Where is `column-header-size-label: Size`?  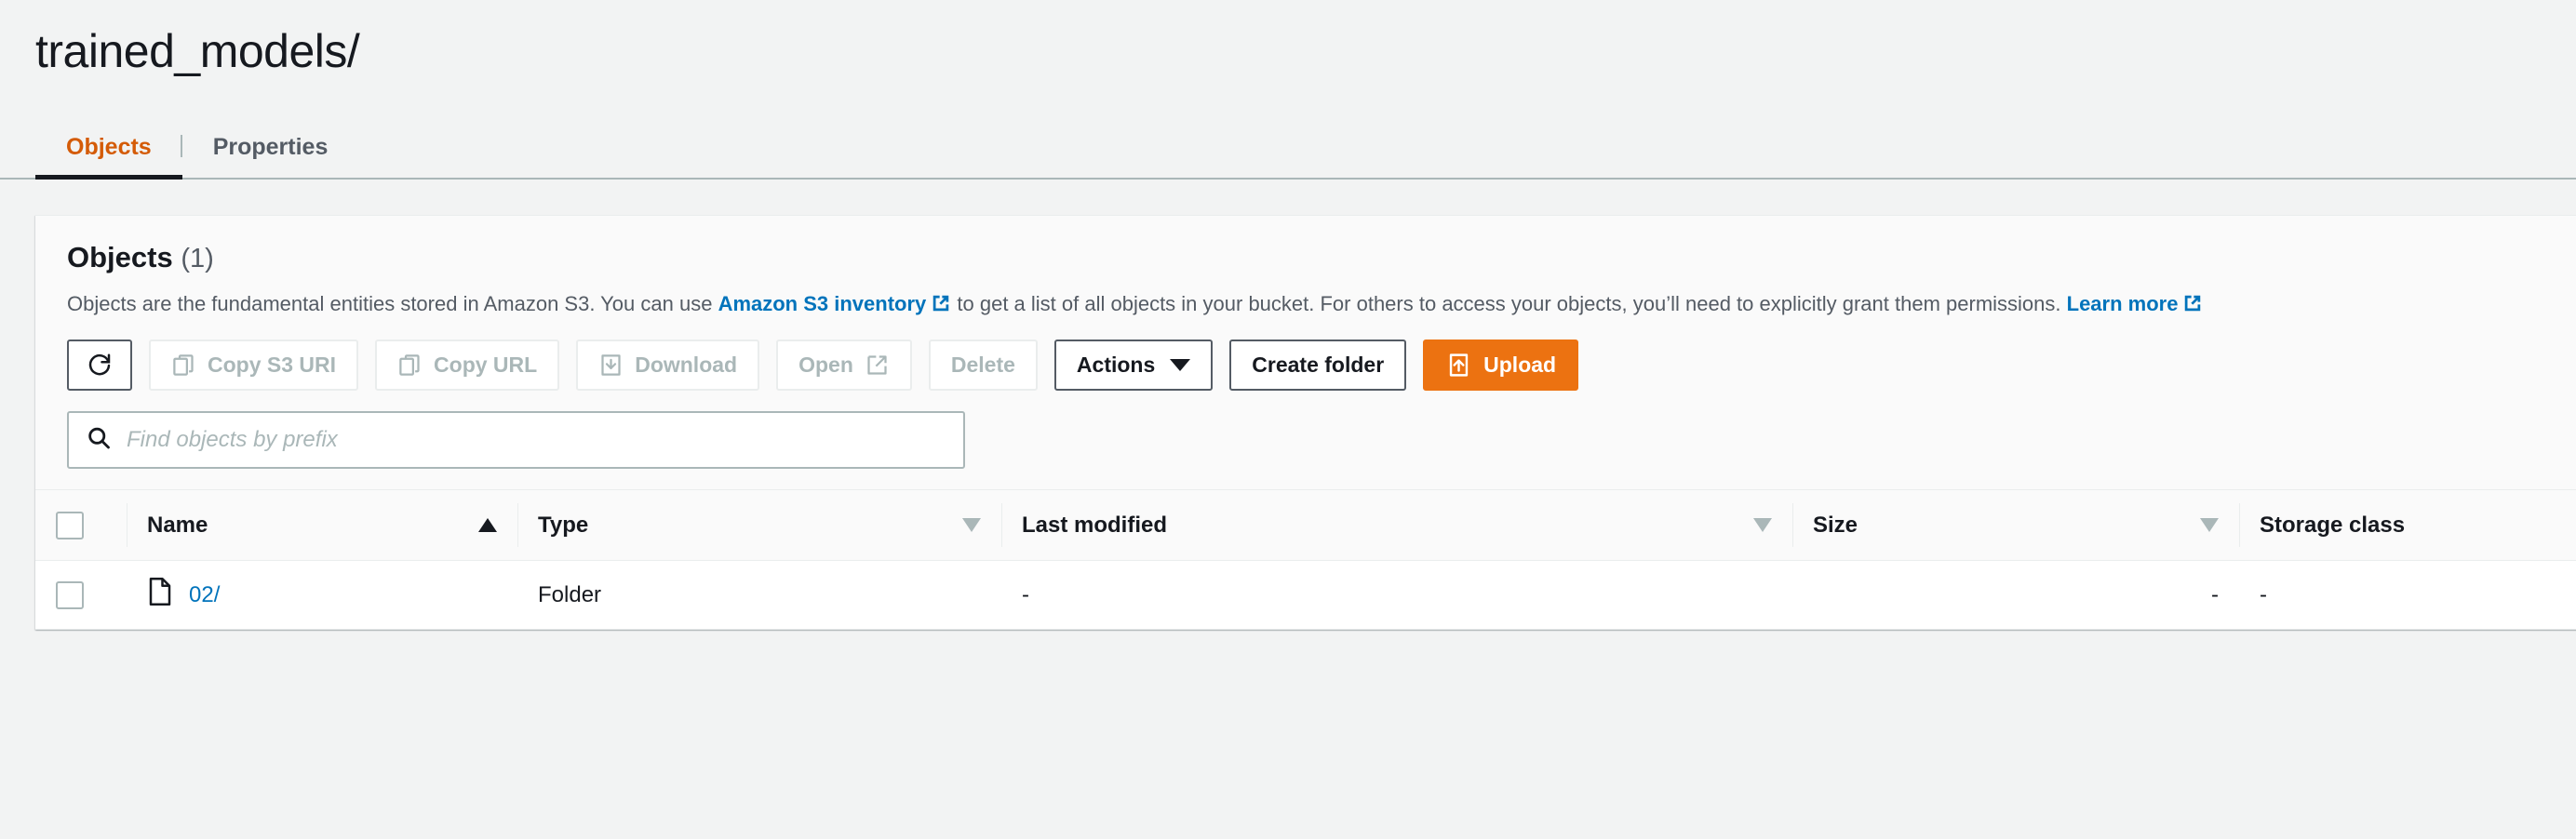 column-header-size-label: Size is located at coordinates (1835, 525).